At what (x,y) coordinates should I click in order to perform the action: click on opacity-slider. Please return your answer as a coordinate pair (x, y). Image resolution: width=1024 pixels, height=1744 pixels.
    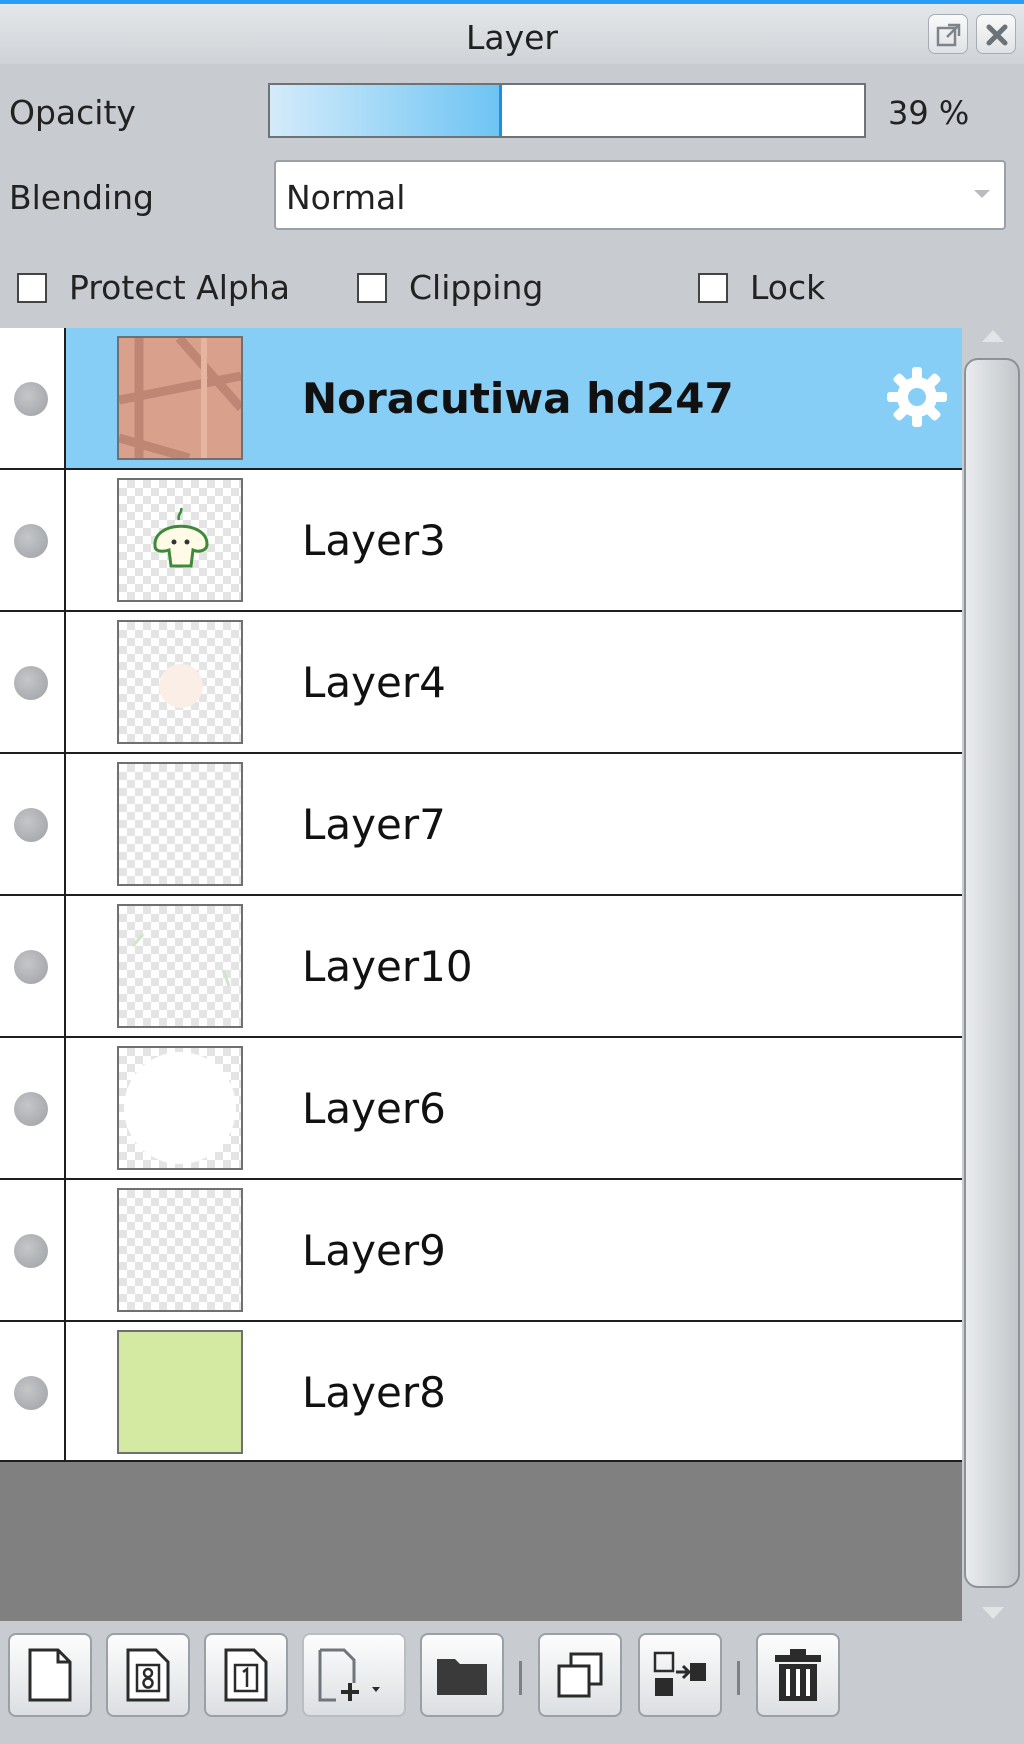
    Looking at the image, I should click on (567, 110).